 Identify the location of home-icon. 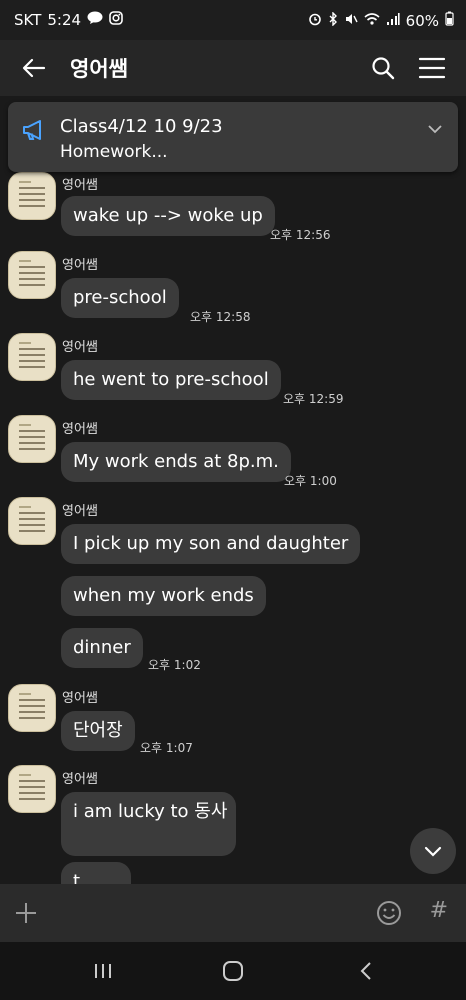
(233, 971).